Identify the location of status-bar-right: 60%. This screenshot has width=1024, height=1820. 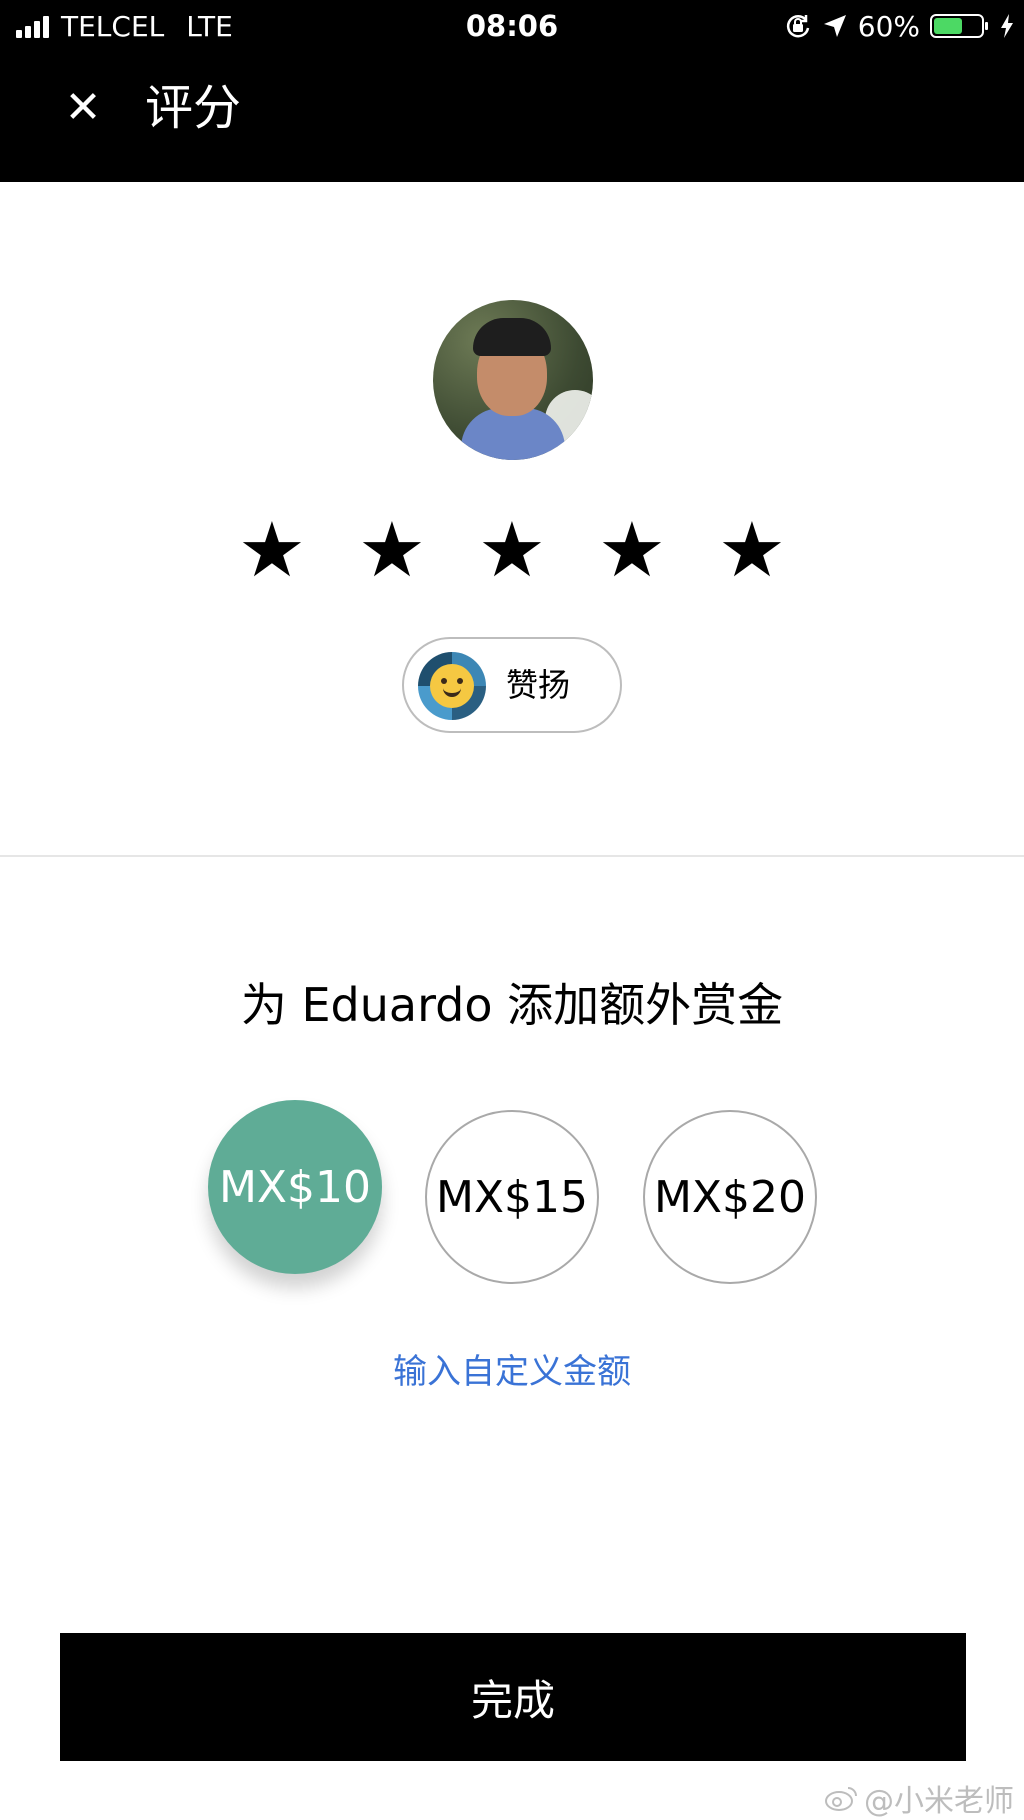
(899, 26).